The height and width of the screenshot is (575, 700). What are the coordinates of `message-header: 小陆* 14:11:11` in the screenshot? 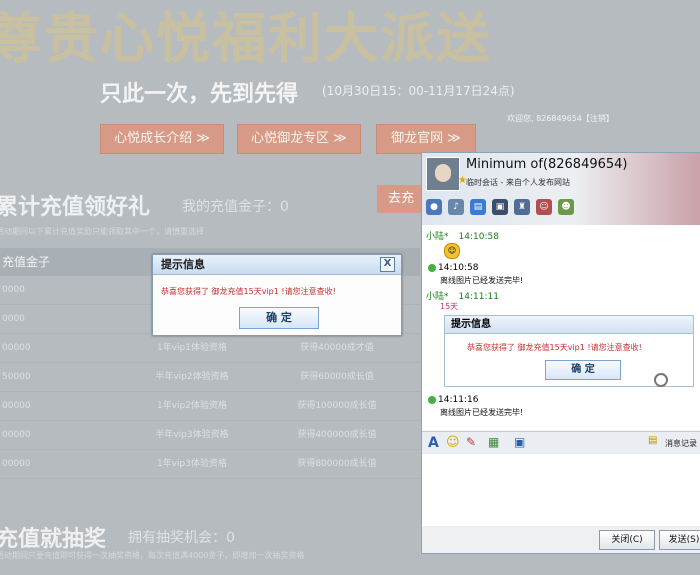 It's located at (462, 295).